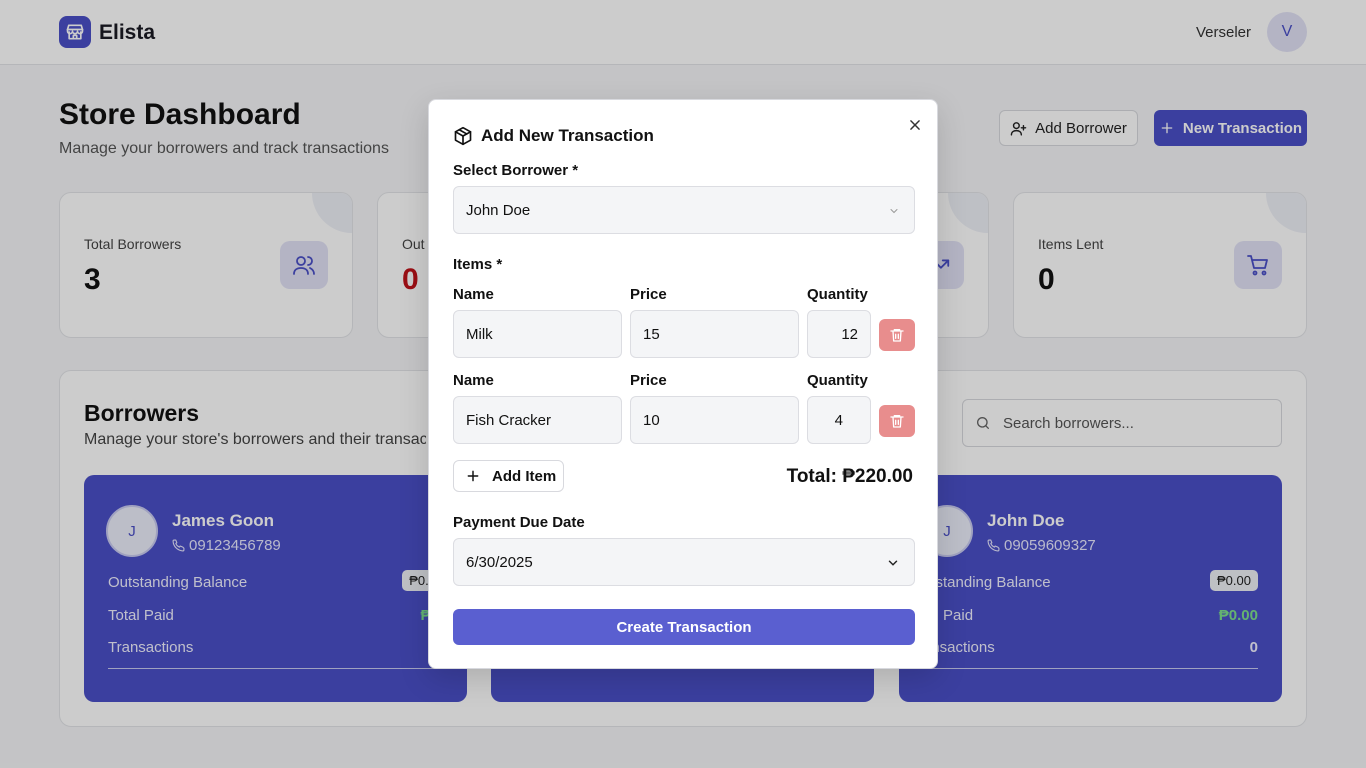 This screenshot has height=768, width=1366. What do you see at coordinates (684, 210) in the screenshot?
I see `borrower-select: John Doe` at bounding box center [684, 210].